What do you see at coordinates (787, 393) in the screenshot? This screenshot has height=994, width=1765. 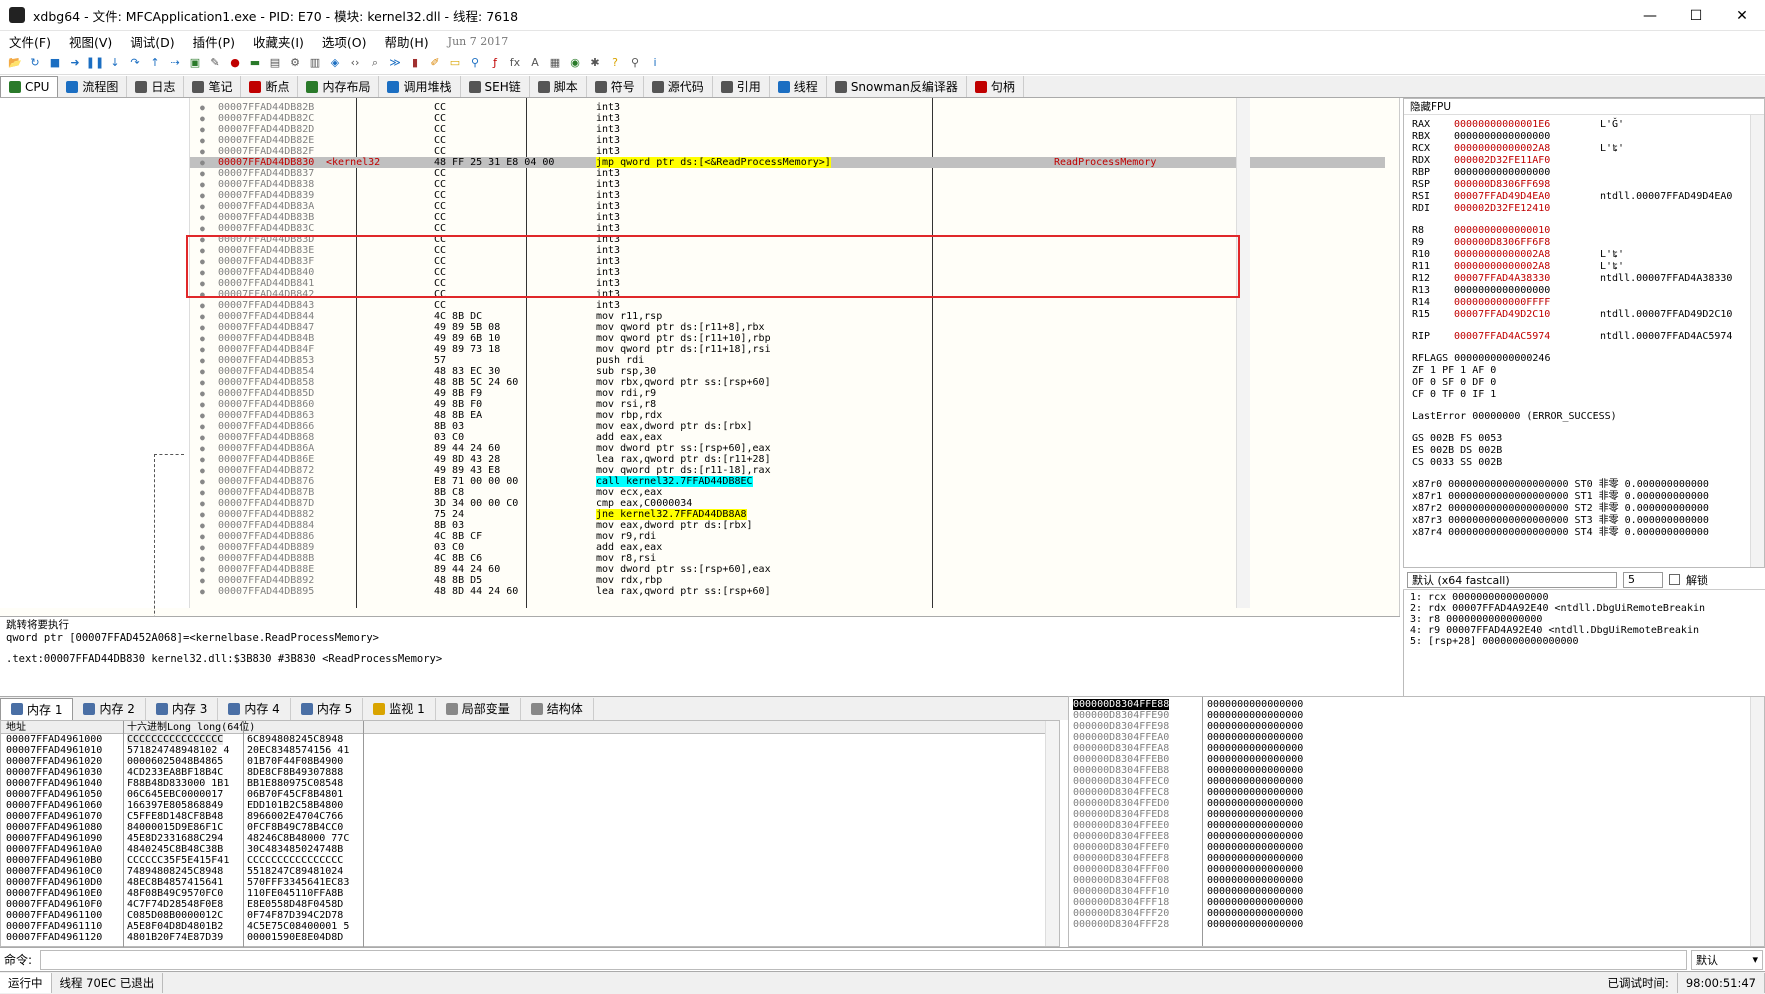 I see `disasm-row: ● 00007FFAD44DB85D 49 8B F9 mov rdi,r9` at bounding box center [787, 393].